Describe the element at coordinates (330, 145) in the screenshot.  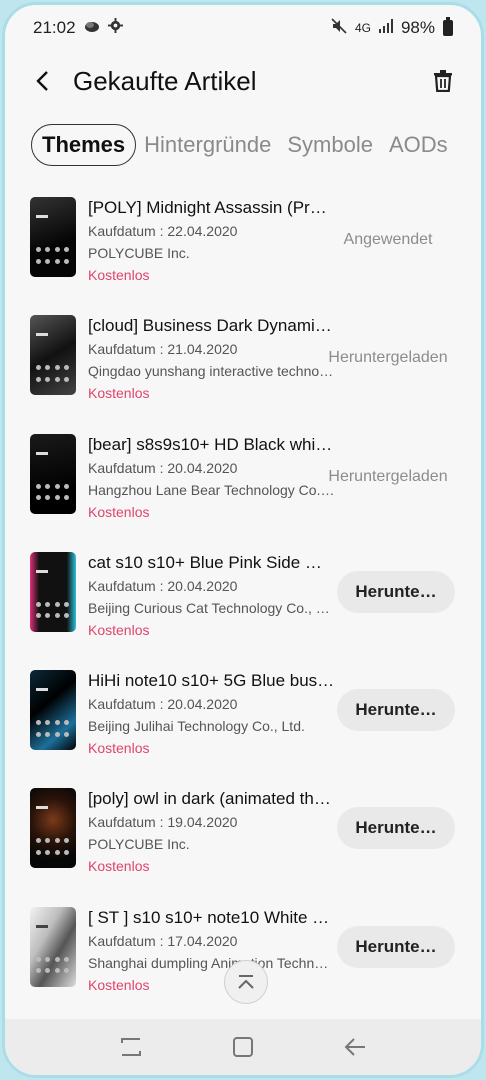
I see `tab-symbole: Symbole` at that location.